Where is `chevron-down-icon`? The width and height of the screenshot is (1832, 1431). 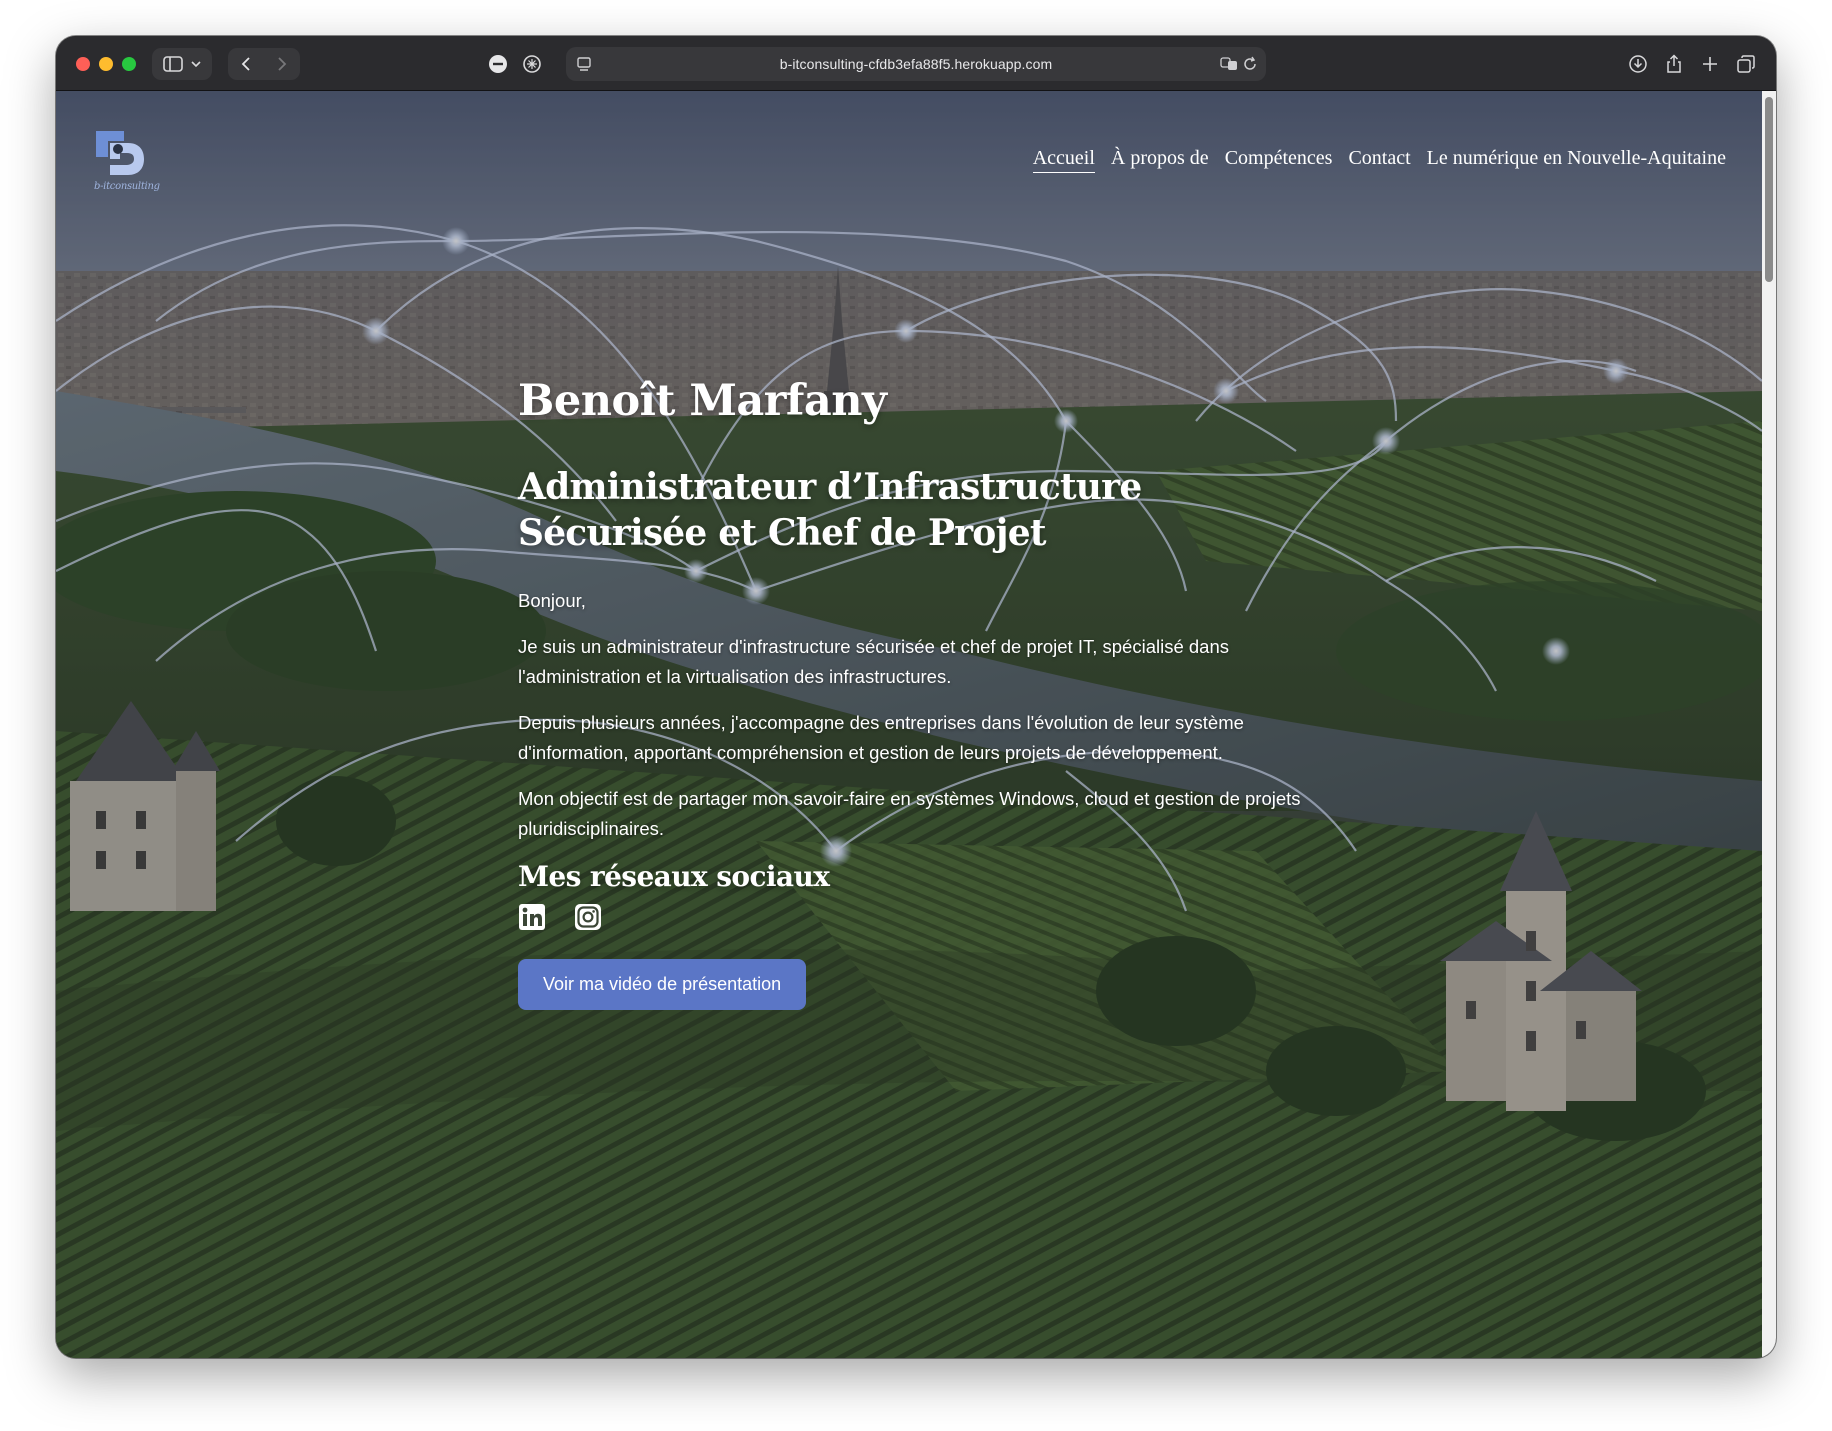 chevron-down-icon is located at coordinates (196, 64).